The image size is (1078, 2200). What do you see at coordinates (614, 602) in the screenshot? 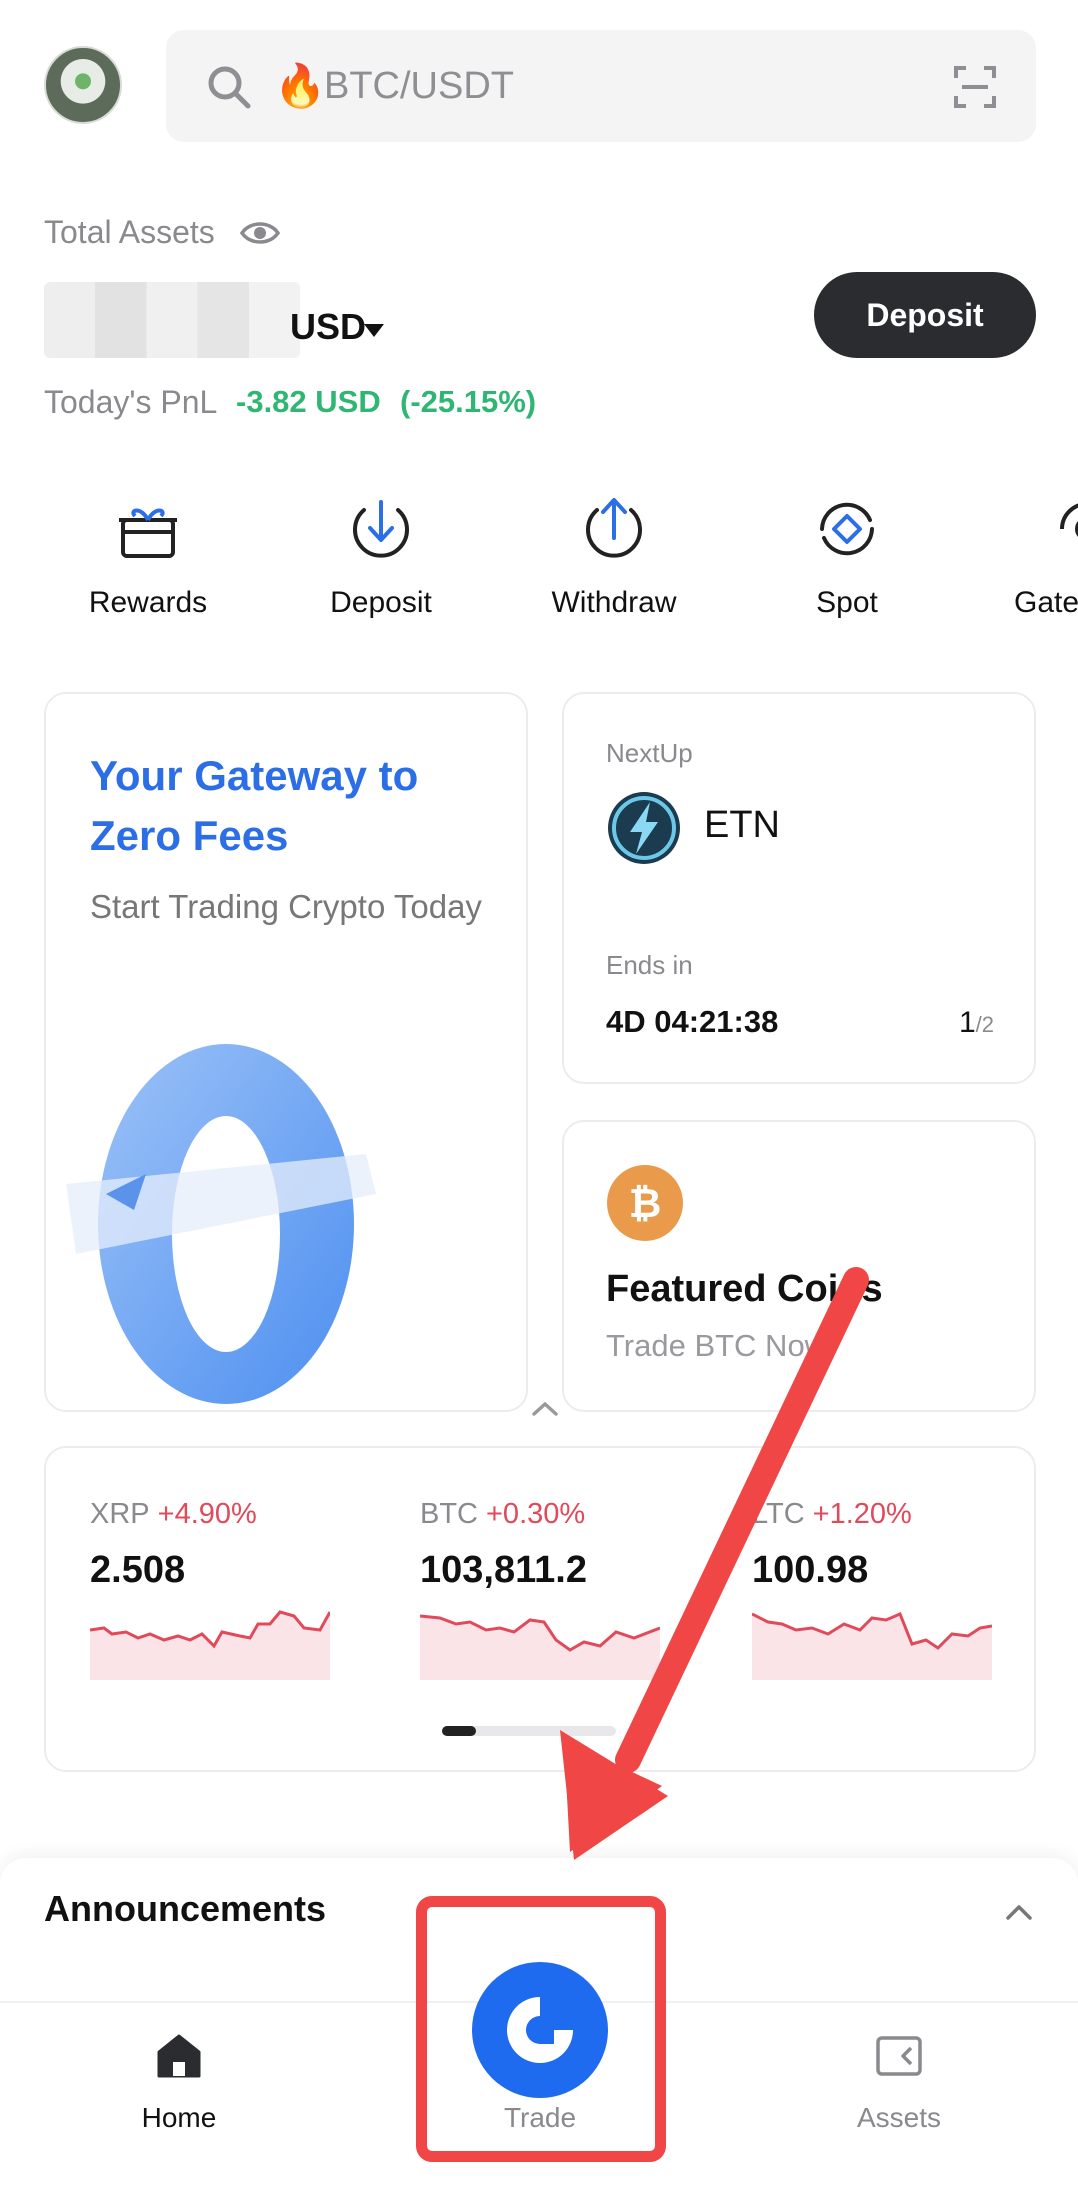
I see `shortcut-label: Withdraw` at bounding box center [614, 602].